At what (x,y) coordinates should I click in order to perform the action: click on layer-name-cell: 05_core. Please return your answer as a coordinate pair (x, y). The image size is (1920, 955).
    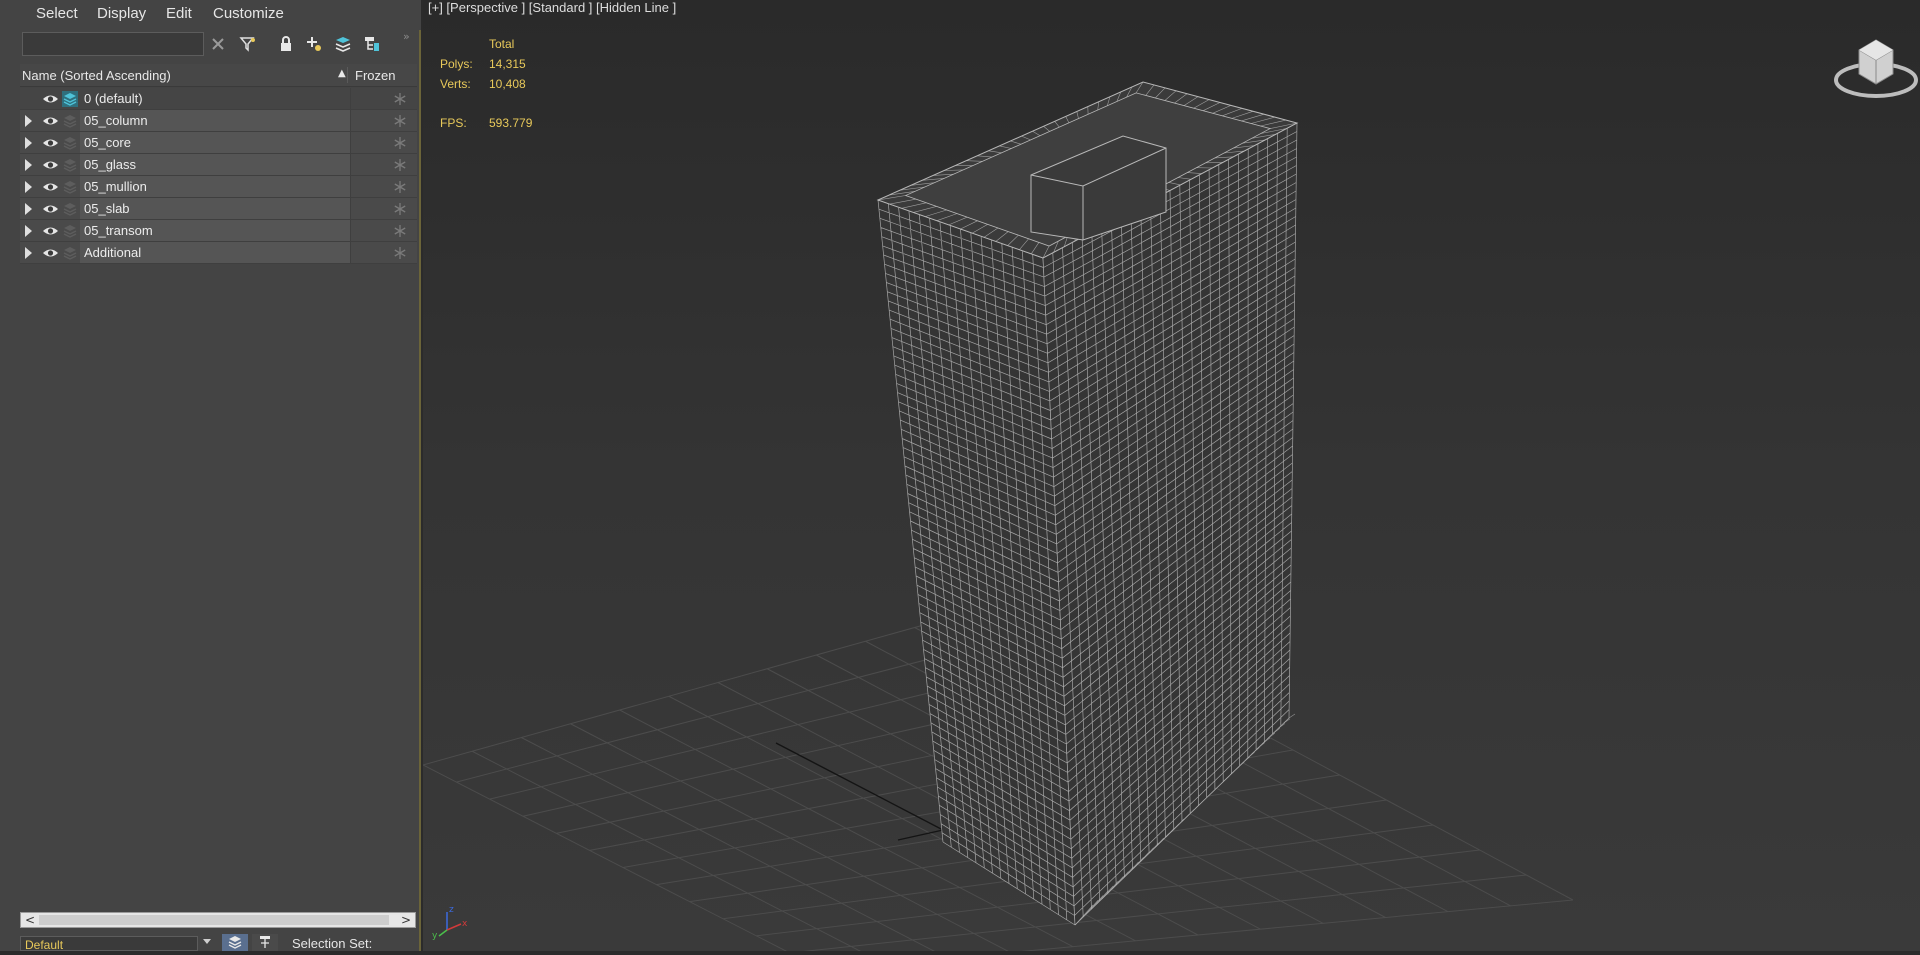
    Looking at the image, I should click on (215, 142).